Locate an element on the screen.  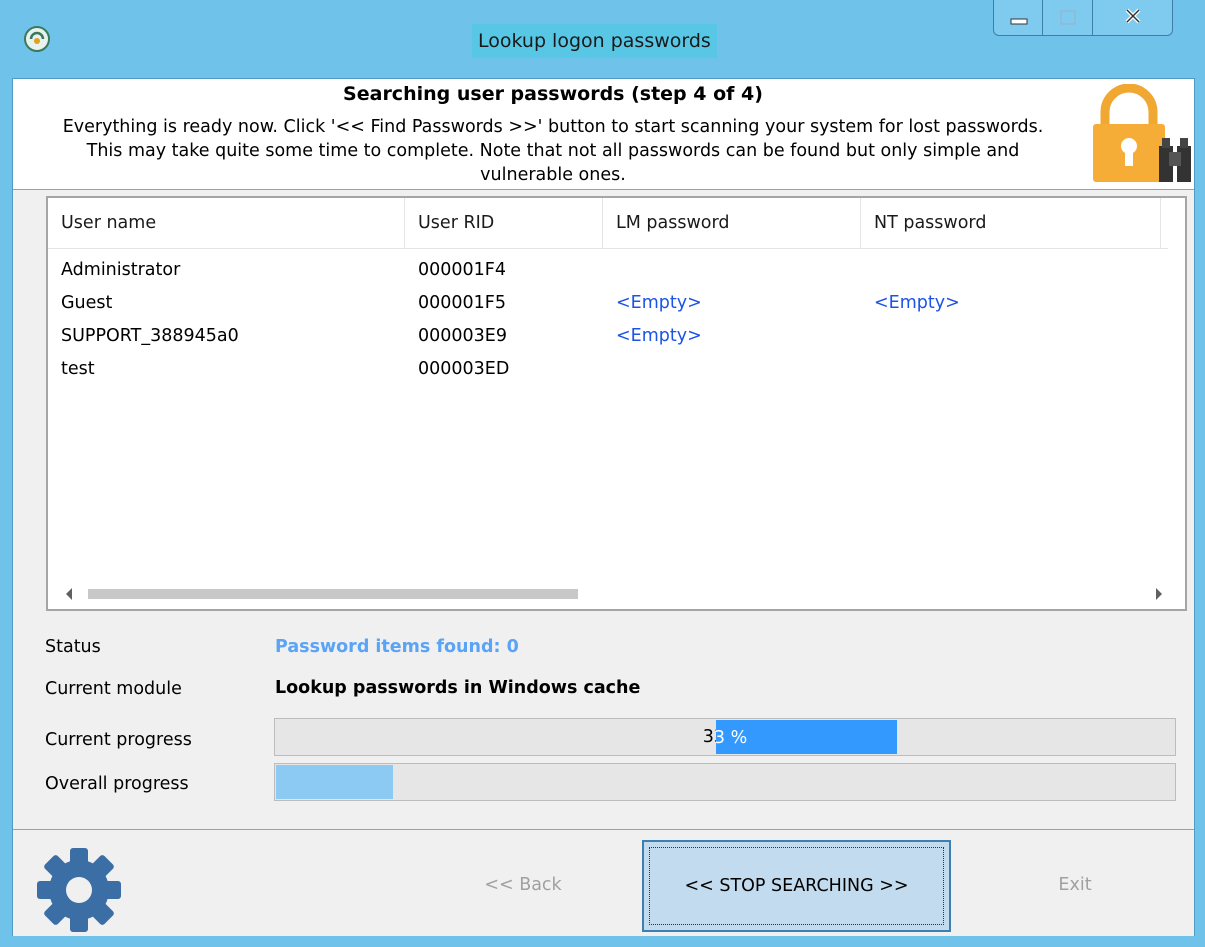
window-controls is located at coordinates (1088, 20).